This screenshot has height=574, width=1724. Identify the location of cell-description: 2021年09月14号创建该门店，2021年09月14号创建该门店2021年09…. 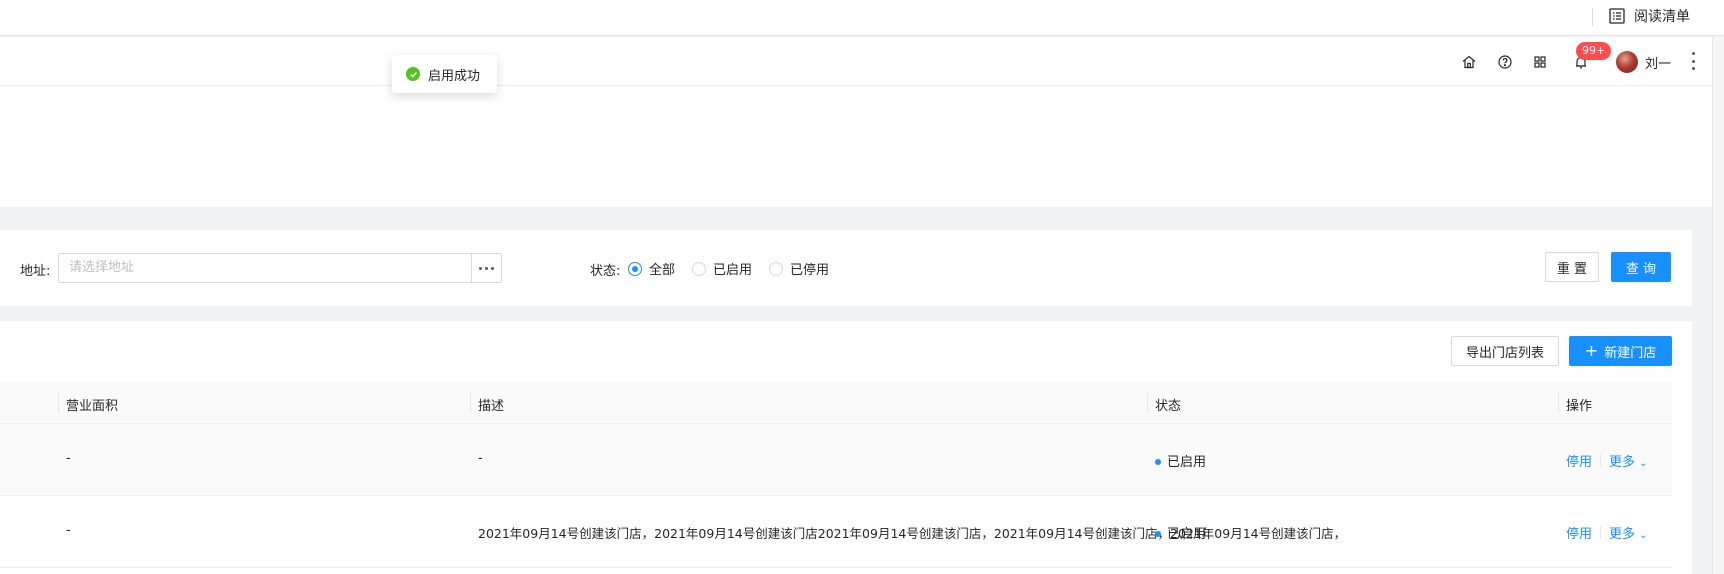
(908, 533).